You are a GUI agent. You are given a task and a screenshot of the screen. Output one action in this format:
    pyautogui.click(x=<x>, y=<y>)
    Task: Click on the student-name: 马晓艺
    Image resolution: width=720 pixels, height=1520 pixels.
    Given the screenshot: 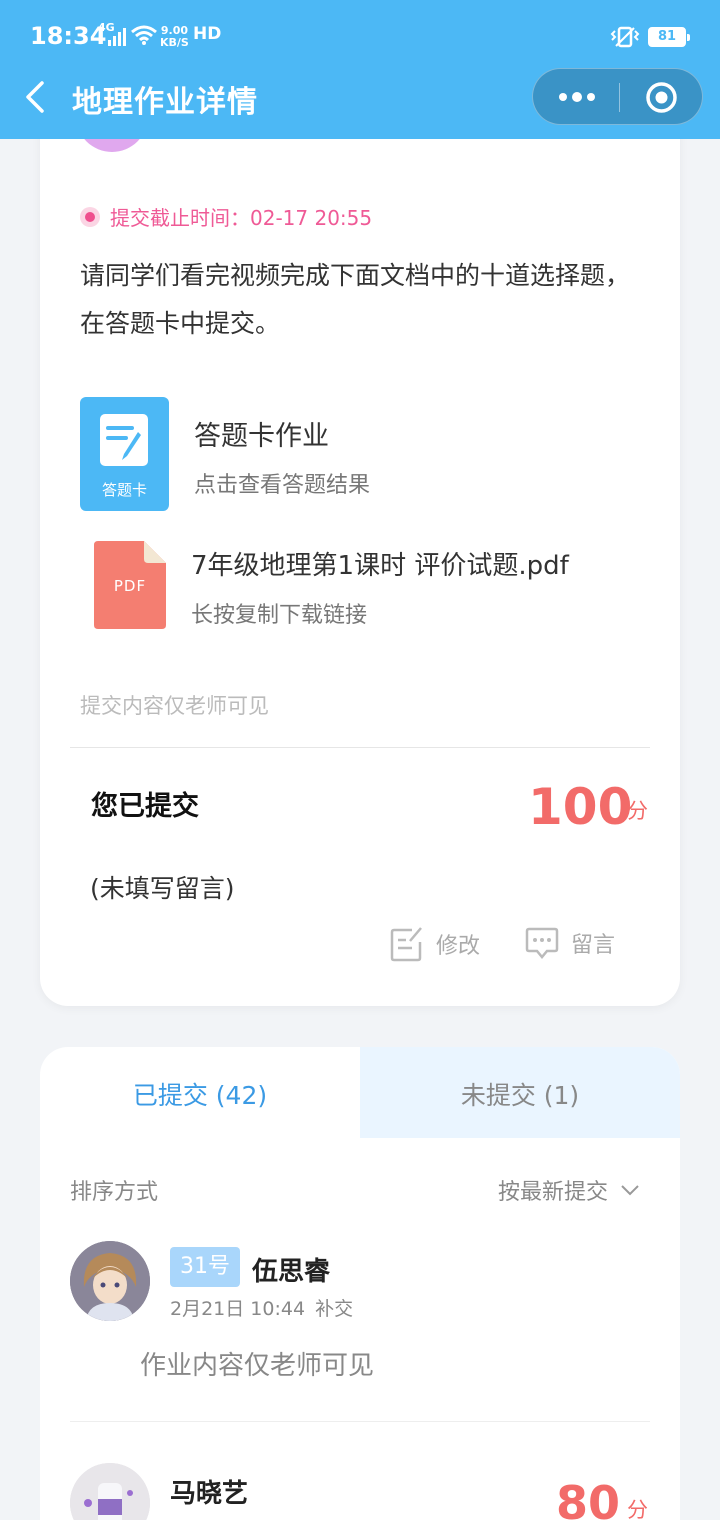 What is the action you would take?
    pyautogui.click(x=209, y=1494)
    